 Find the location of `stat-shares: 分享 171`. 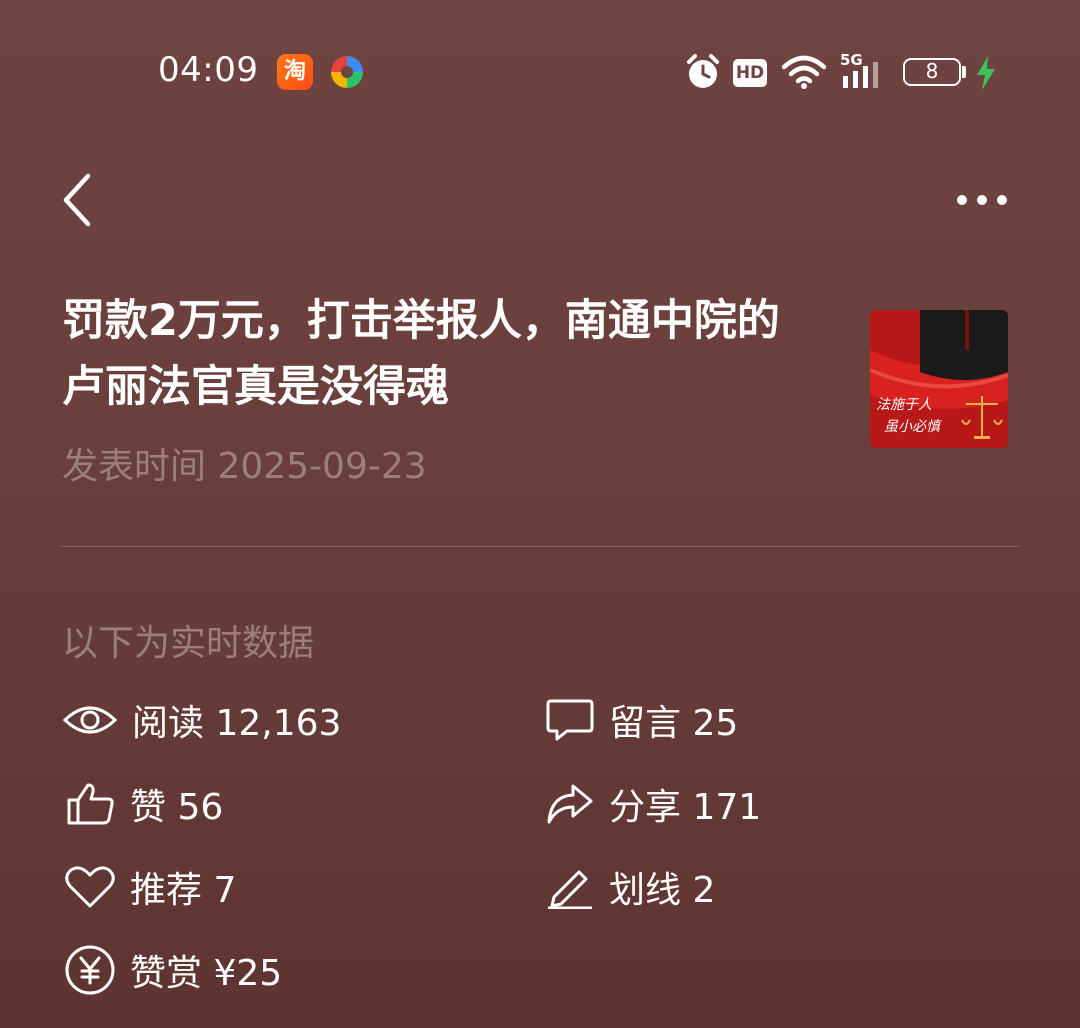

stat-shares: 分享 171 is located at coordinates (653, 804).